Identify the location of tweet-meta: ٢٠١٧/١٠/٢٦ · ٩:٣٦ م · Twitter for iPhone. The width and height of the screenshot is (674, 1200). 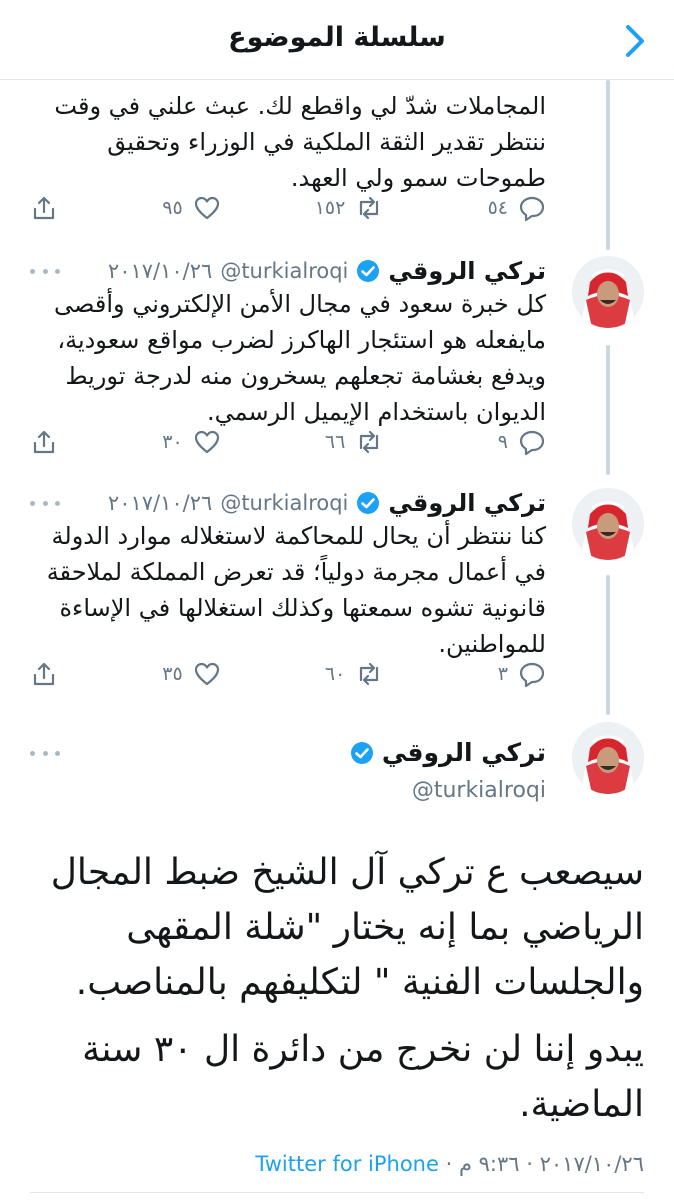
(449, 1164).